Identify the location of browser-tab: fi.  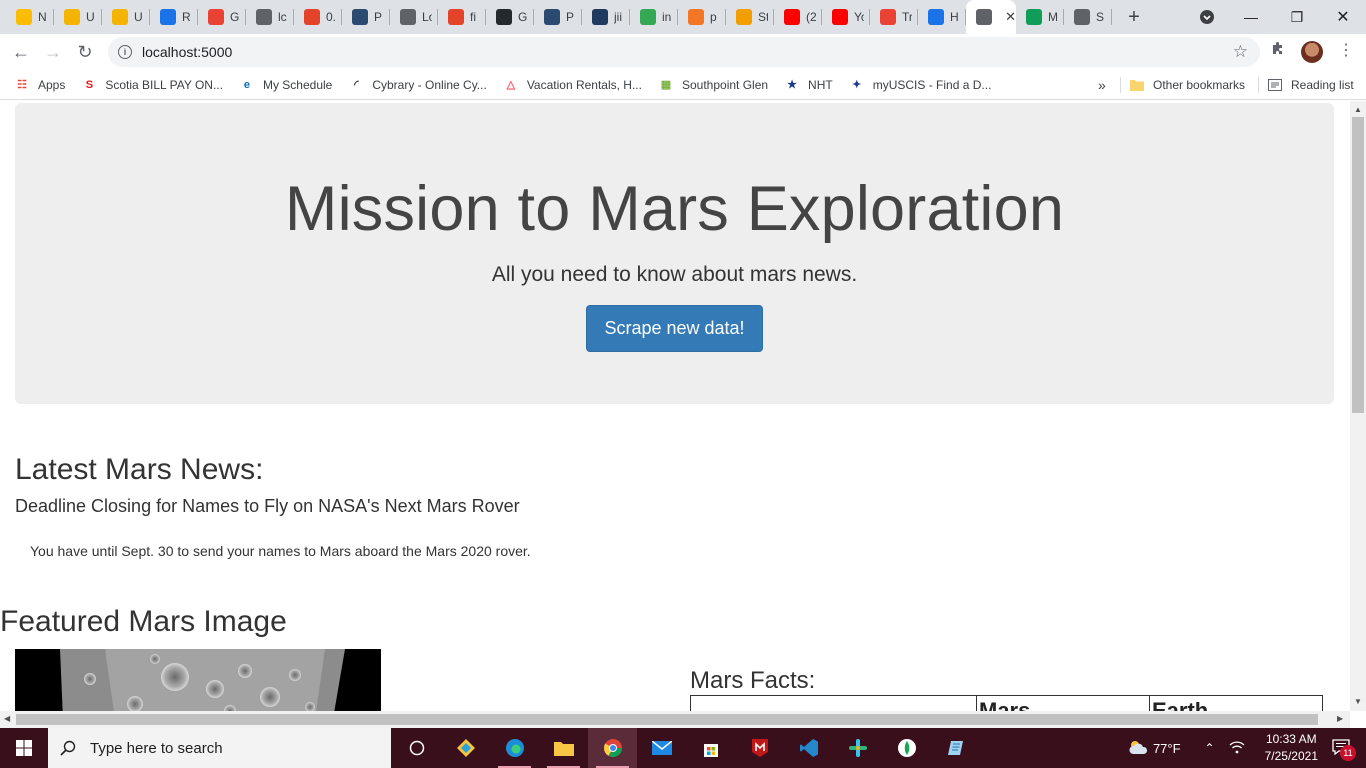
(462, 17).